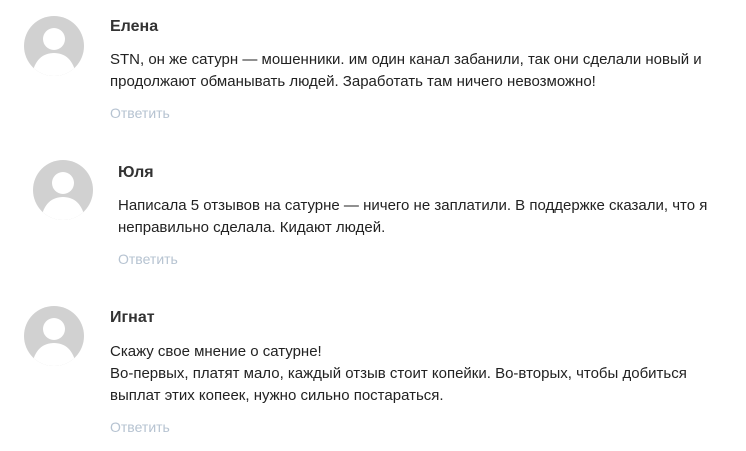  I want to click on comment-author: Юля, so click(136, 172).